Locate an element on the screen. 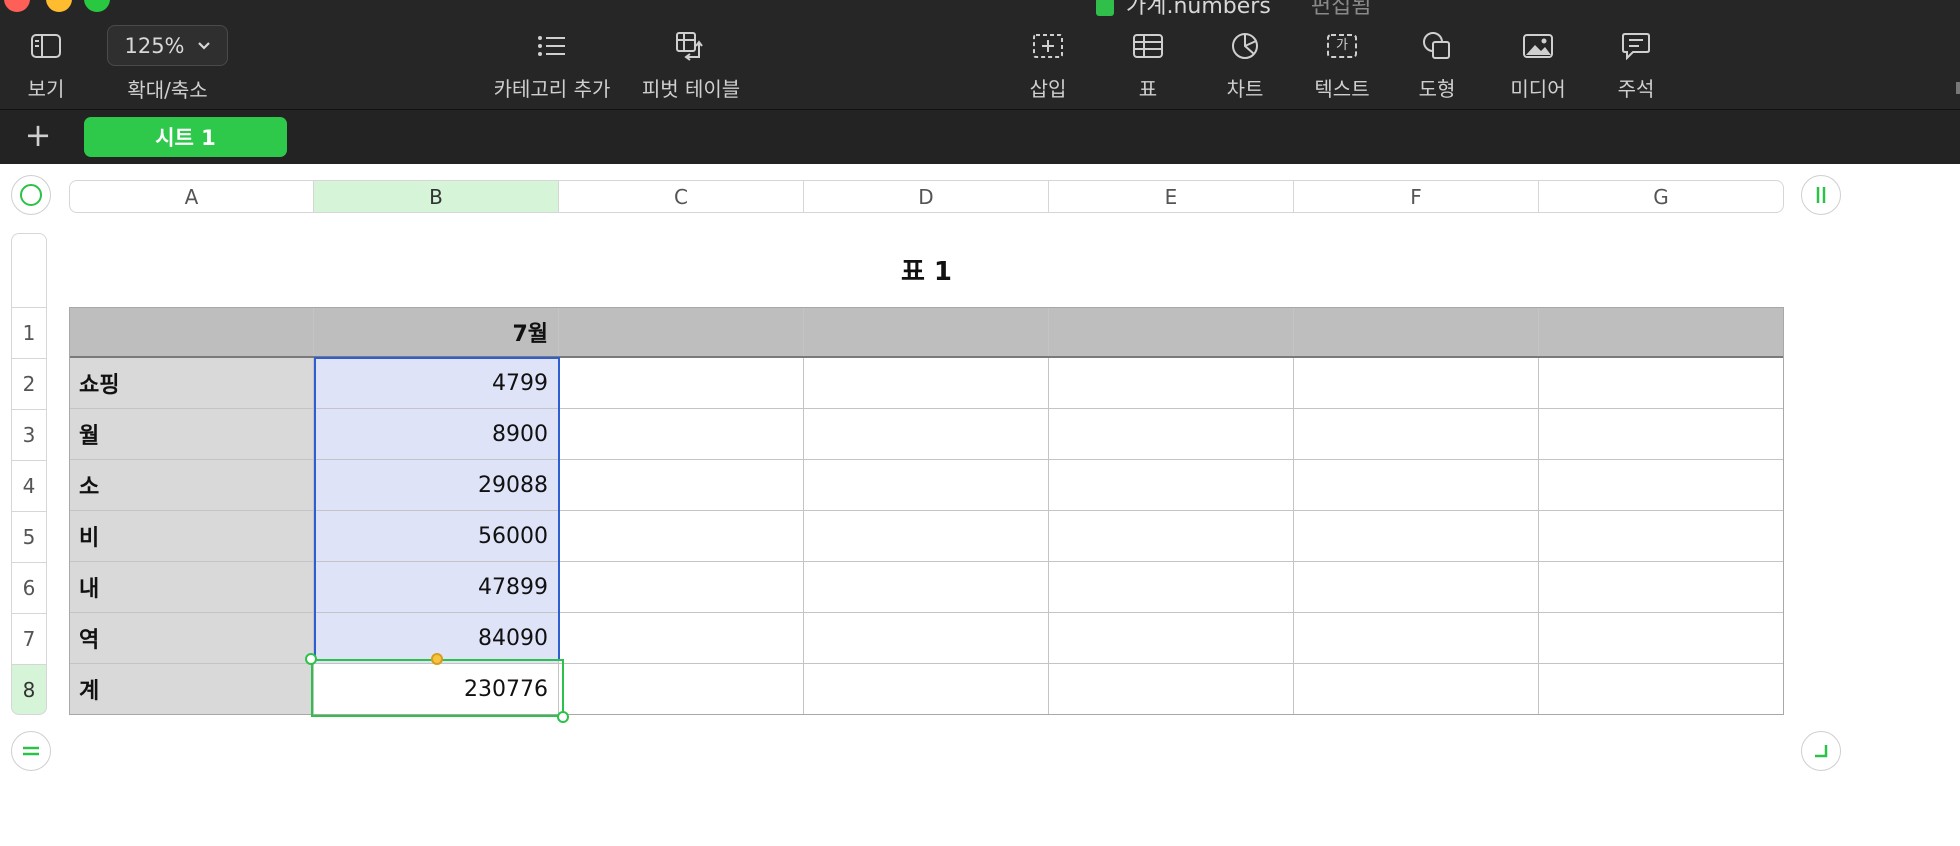 This screenshot has height=846, width=1960. cell-g6 is located at coordinates (1661, 587).